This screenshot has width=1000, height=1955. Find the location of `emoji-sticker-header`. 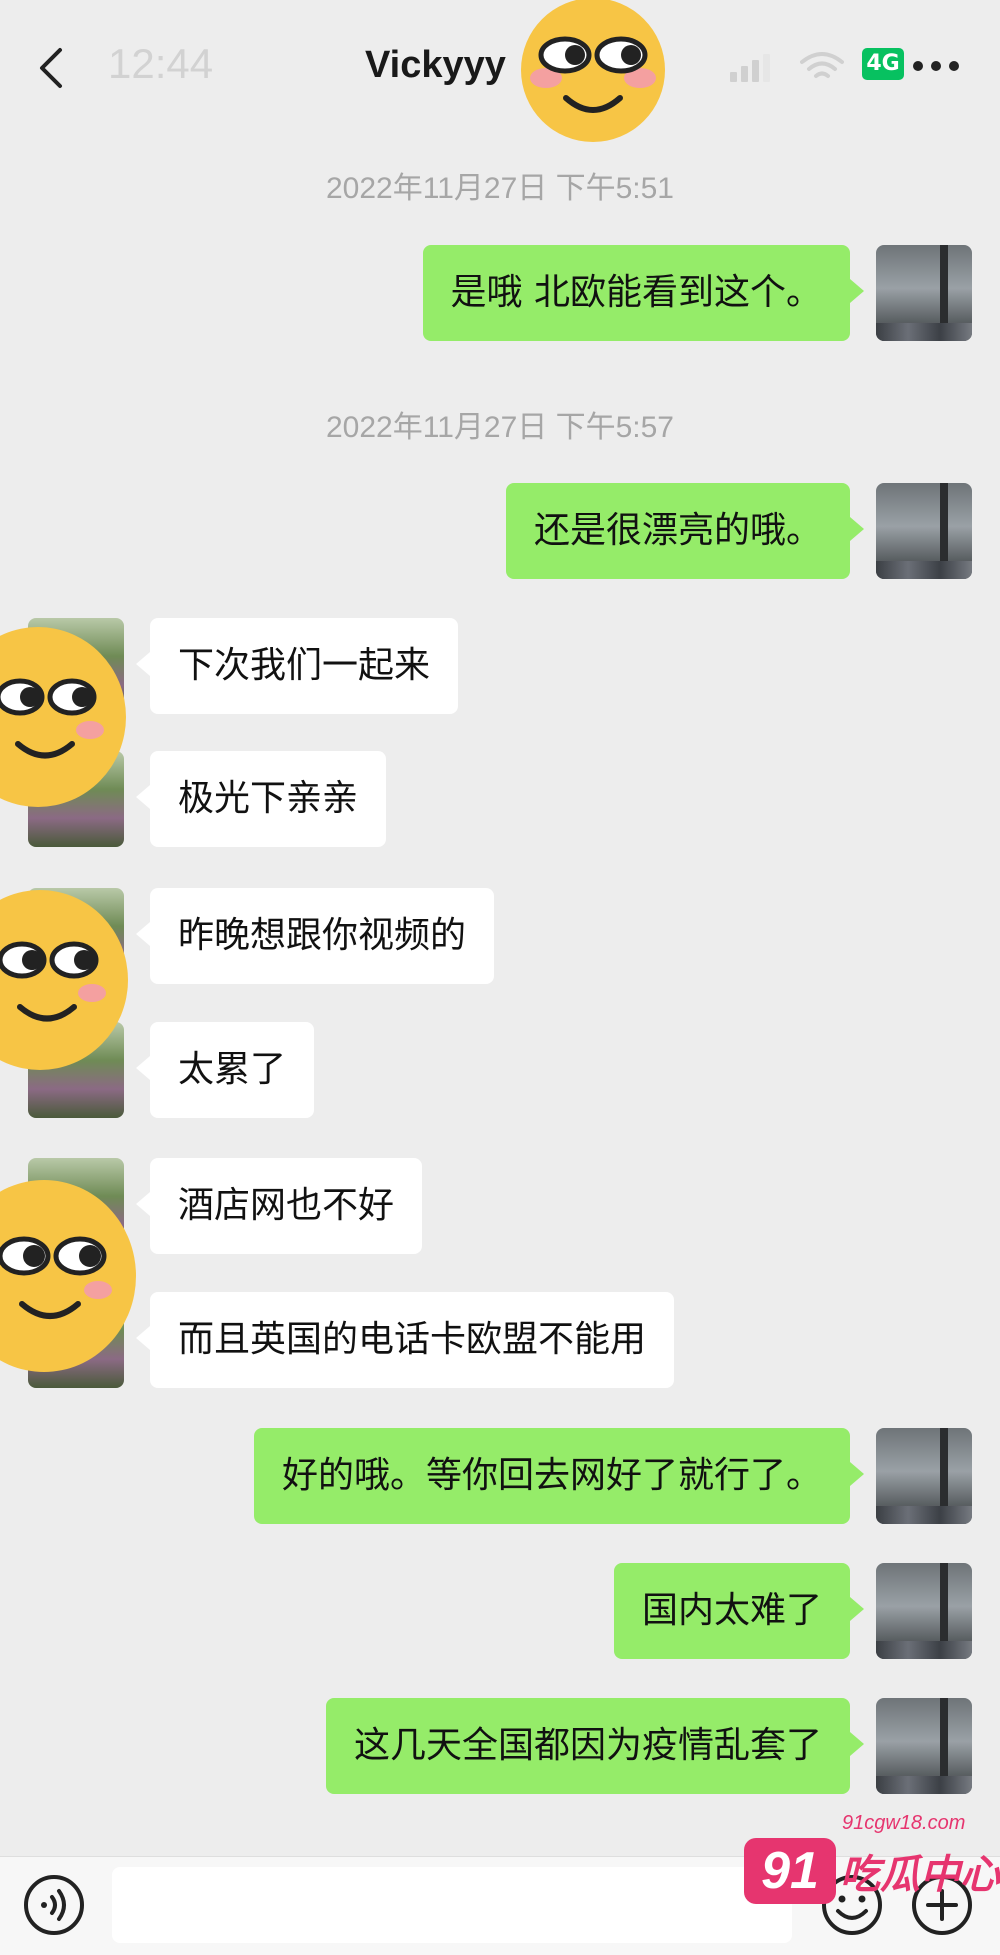

emoji-sticker-header is located at coordinates (593, 71).